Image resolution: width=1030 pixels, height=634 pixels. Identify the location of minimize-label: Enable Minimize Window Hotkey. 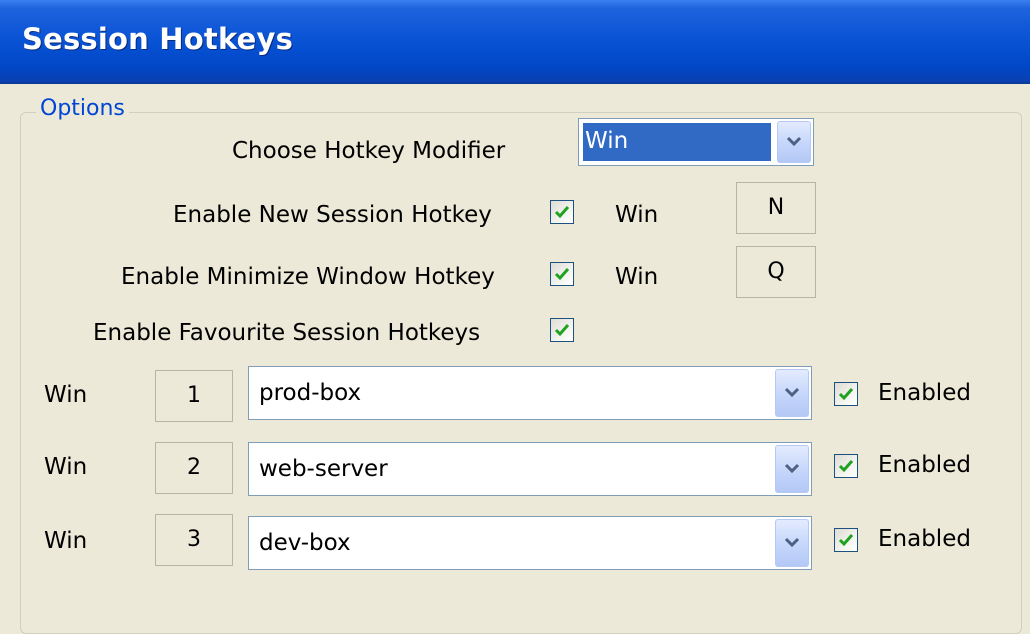
(308, 277).